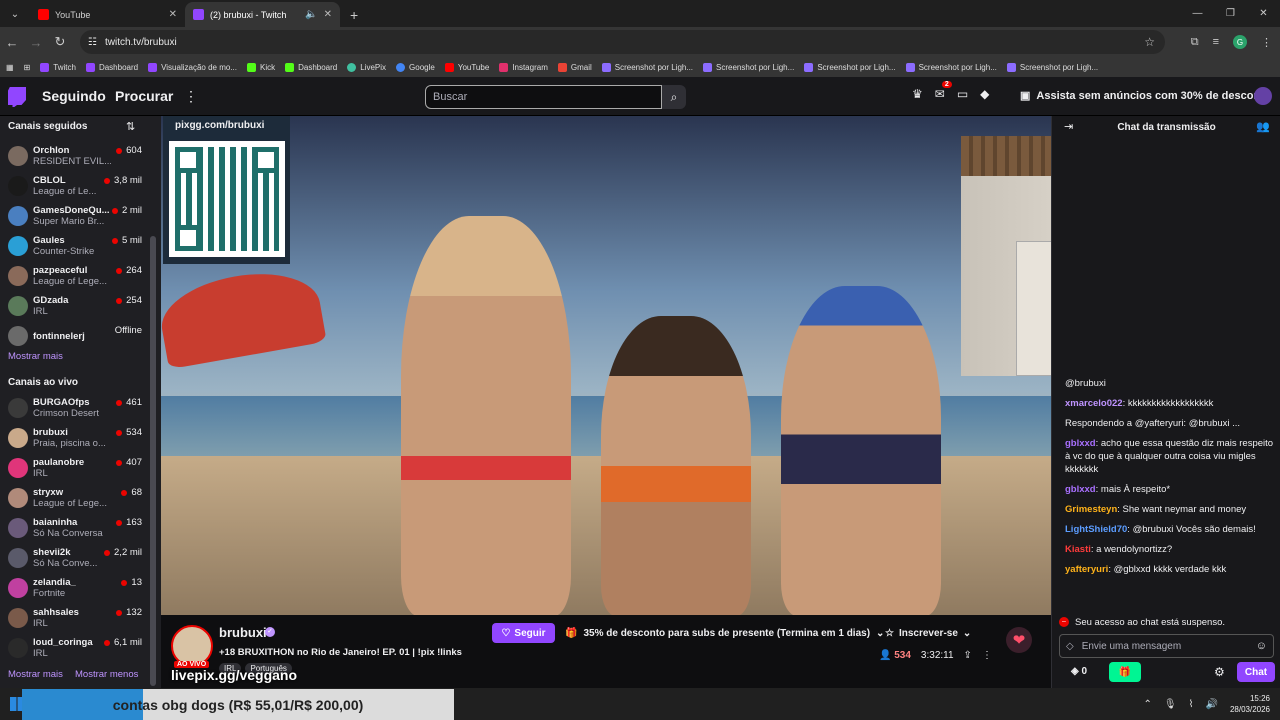 Image resolution: width=1280 pixels, height=720 pixels. Describe the element at coordinates (622, 42) in the screenshot. I see `url-field: ☷ twitch.tv/brubuxi ☆` at that location.